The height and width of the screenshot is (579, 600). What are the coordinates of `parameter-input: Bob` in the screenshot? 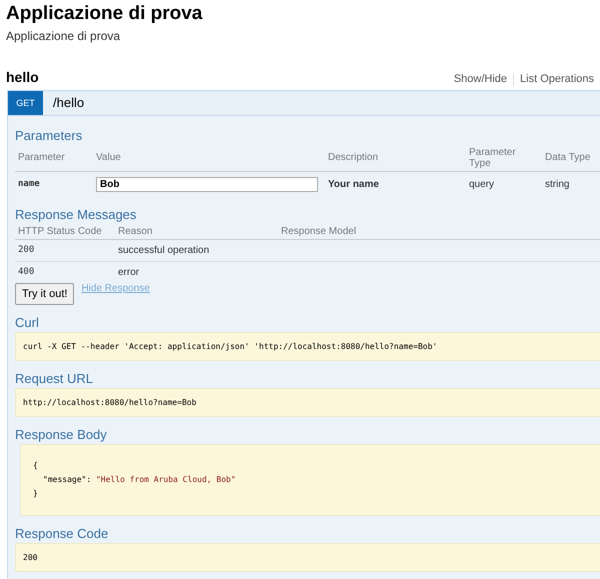 It's located at (207, 184).